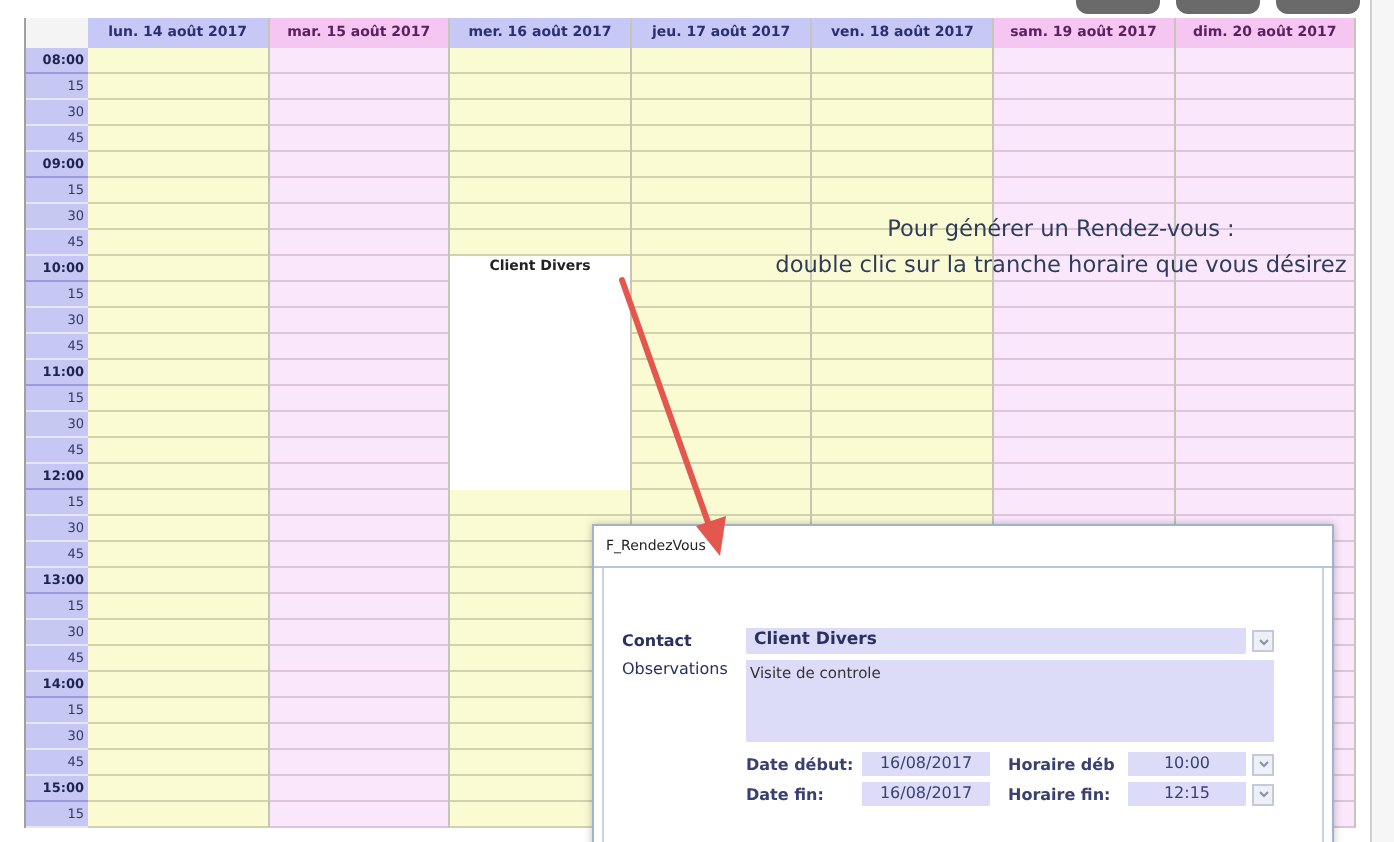 The height and width of the screenshot is (842, 1394). I want to click on instruction-text: double clic sur la tranche horaire que vous désirez, so click(1061, 266).